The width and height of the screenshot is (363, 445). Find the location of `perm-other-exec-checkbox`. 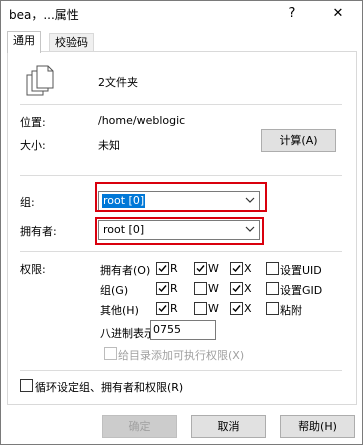

perm-other-exec-checkbox is located at coordinates (236, 308).